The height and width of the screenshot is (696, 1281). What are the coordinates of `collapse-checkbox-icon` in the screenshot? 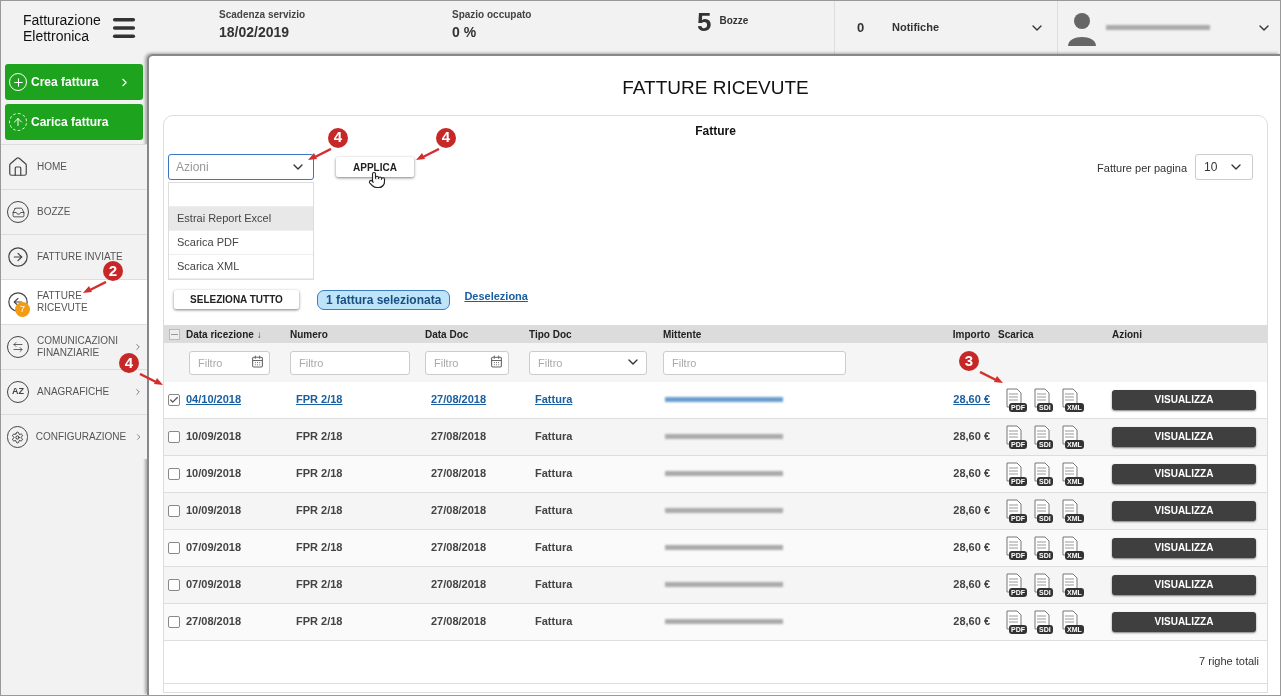 It's located at (174, 334).